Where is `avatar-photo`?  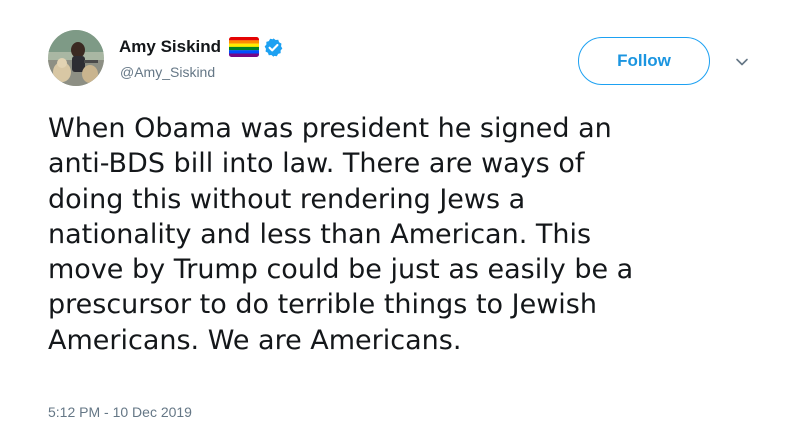
avatar-photo is located at coordinates (76, 58).